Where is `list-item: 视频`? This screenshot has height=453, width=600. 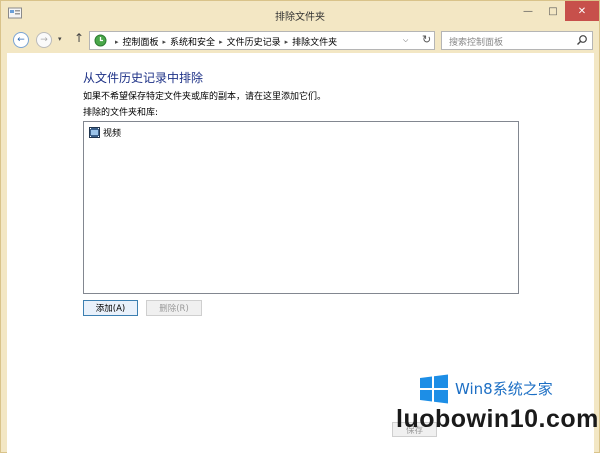
list-item: 视频 is located at coordinates (105, 132).